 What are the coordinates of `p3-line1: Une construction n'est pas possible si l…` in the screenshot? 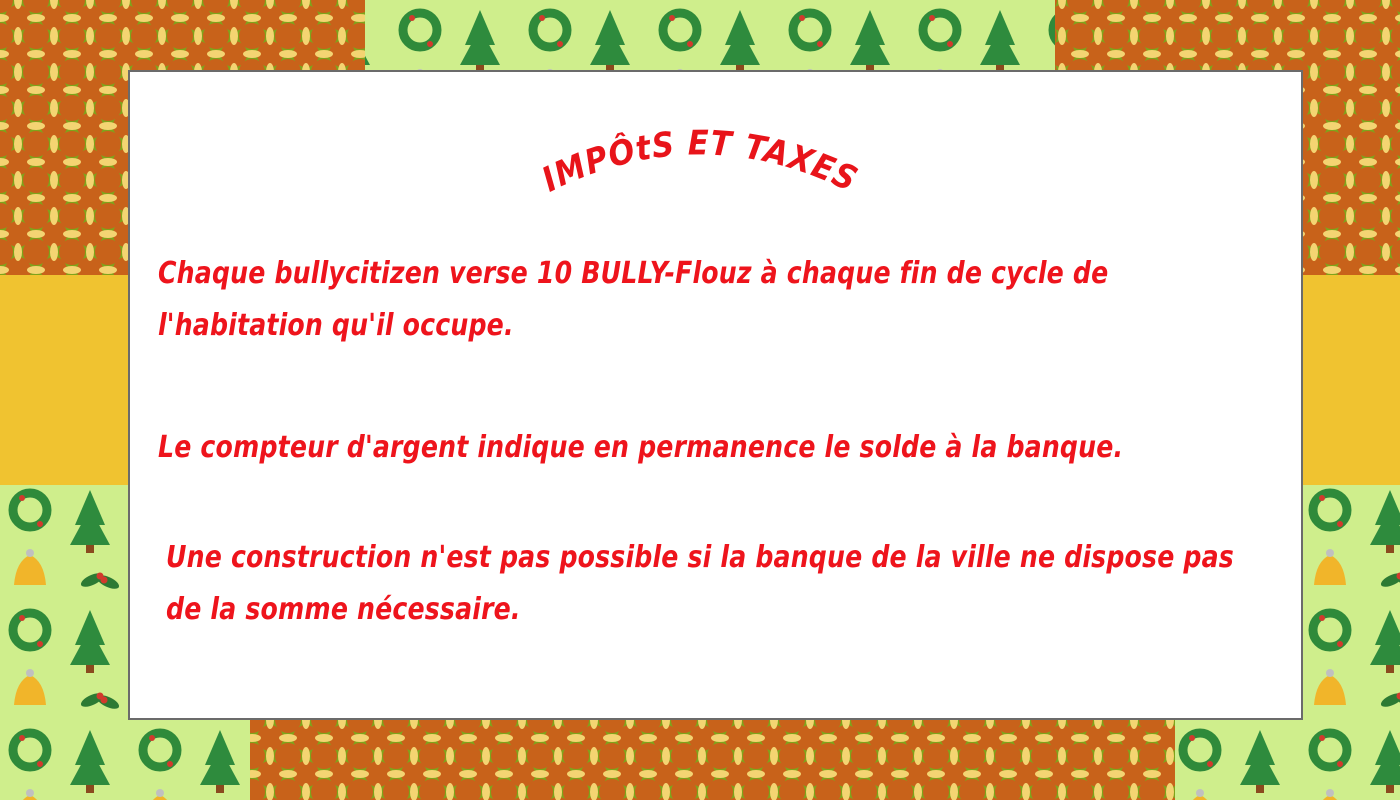 It's located at (700, 557).